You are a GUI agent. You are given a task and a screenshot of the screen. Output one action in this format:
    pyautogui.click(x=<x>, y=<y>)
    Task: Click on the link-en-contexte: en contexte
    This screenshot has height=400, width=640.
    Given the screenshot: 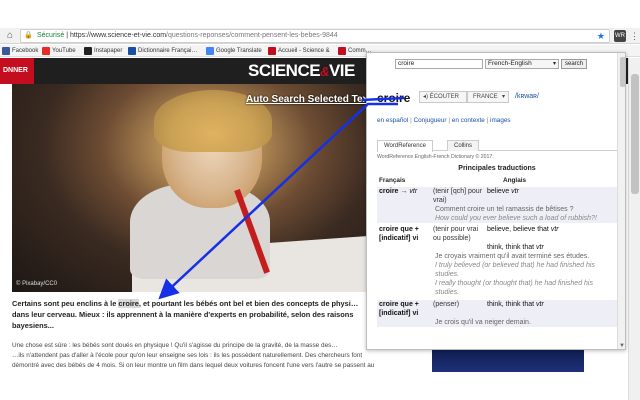 What is the action you would take?
    pyautogui.click(x=468, y=120)
    